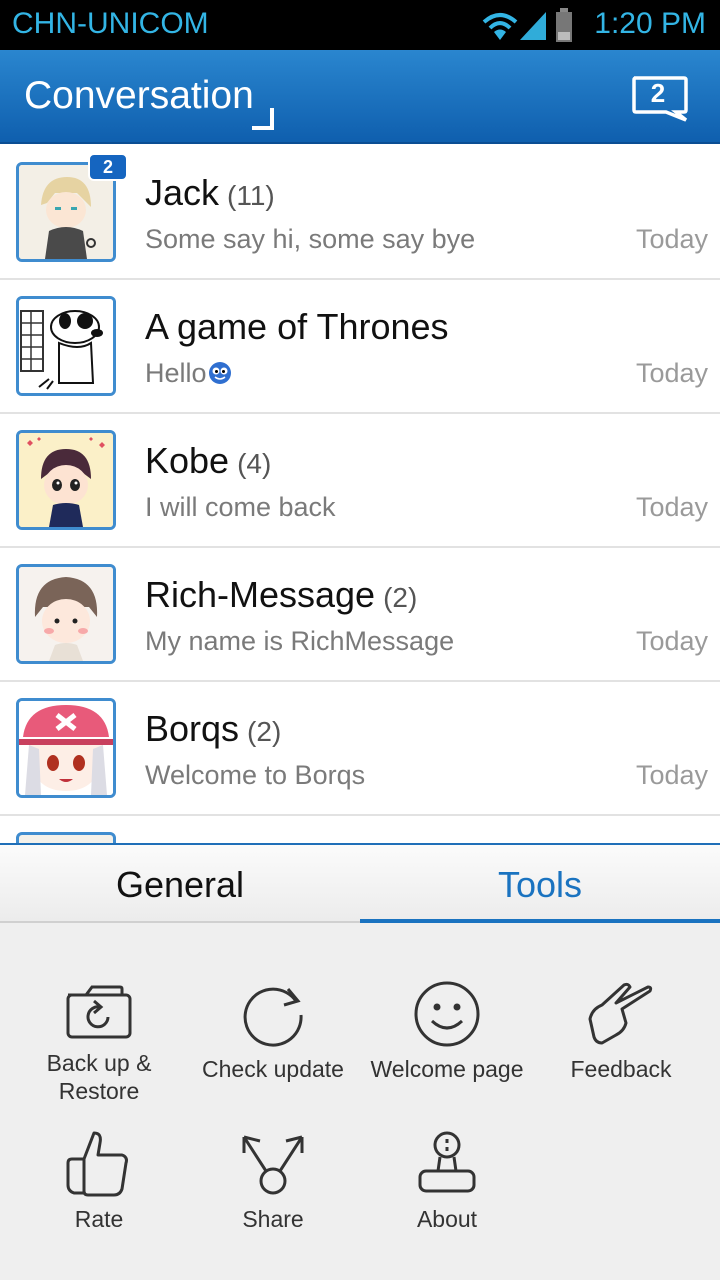 This screenshot has width=720, height=1280. What do you see at coordinates (447, 1069) in the screenshot?
I see `tool-label: Welcome page` at bounding box center [447, 1069].